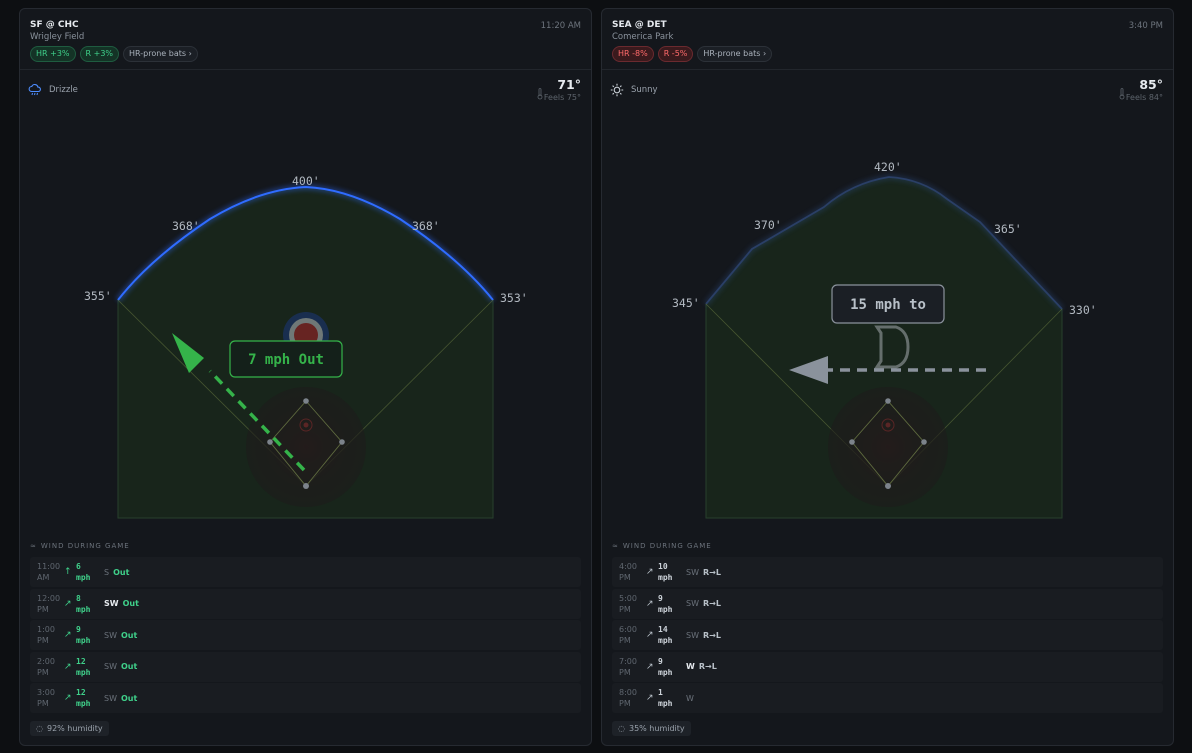  I want to click on wind-row: 12:00 PM ↗ 8 mph SW Out, so click(305, 603).